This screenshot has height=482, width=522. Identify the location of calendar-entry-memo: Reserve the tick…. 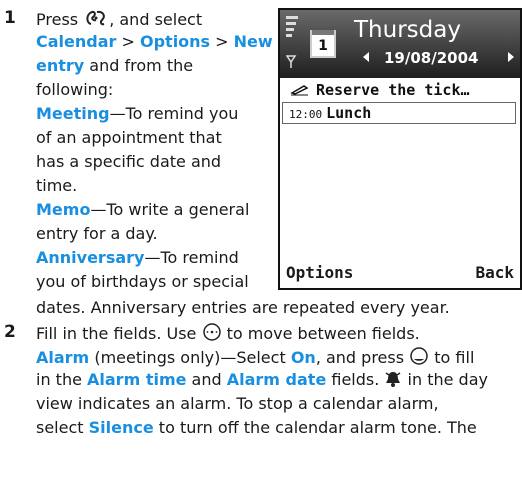
(399, 91).